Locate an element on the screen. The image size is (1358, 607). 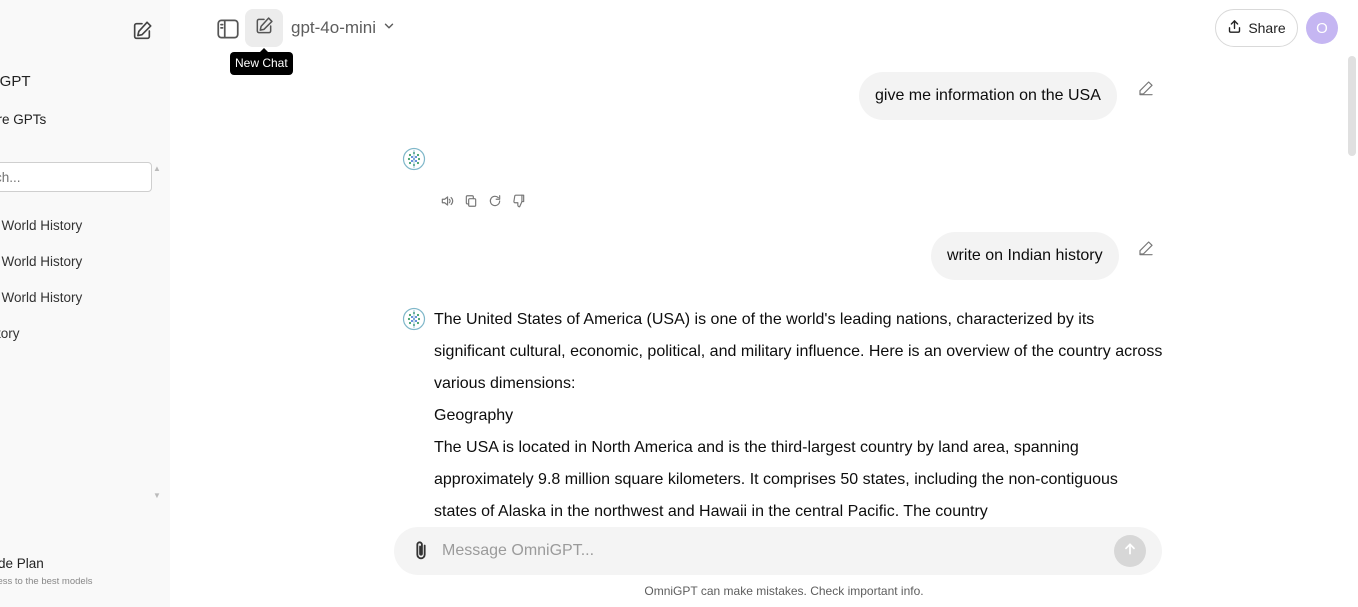
model-selector: gpt-4o-mini is located at coordinates (343, 28).